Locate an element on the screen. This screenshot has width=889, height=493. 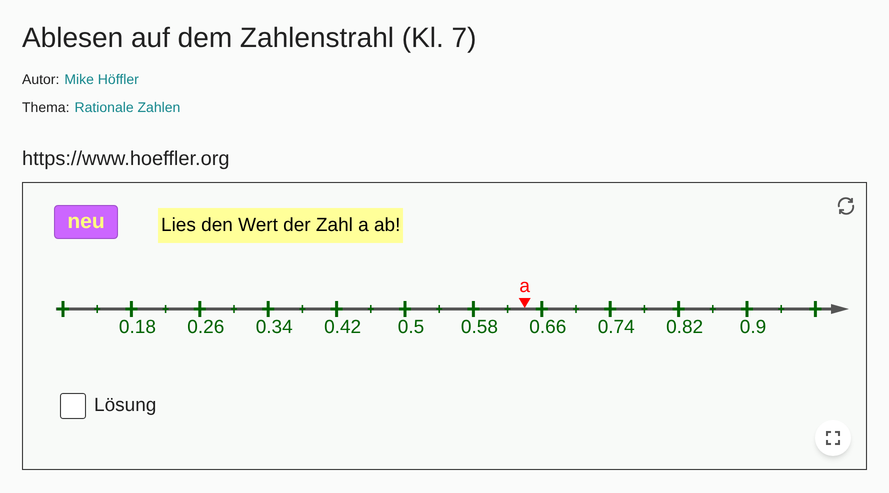
meta-label: Autor: is located at coordinates (41, 79).